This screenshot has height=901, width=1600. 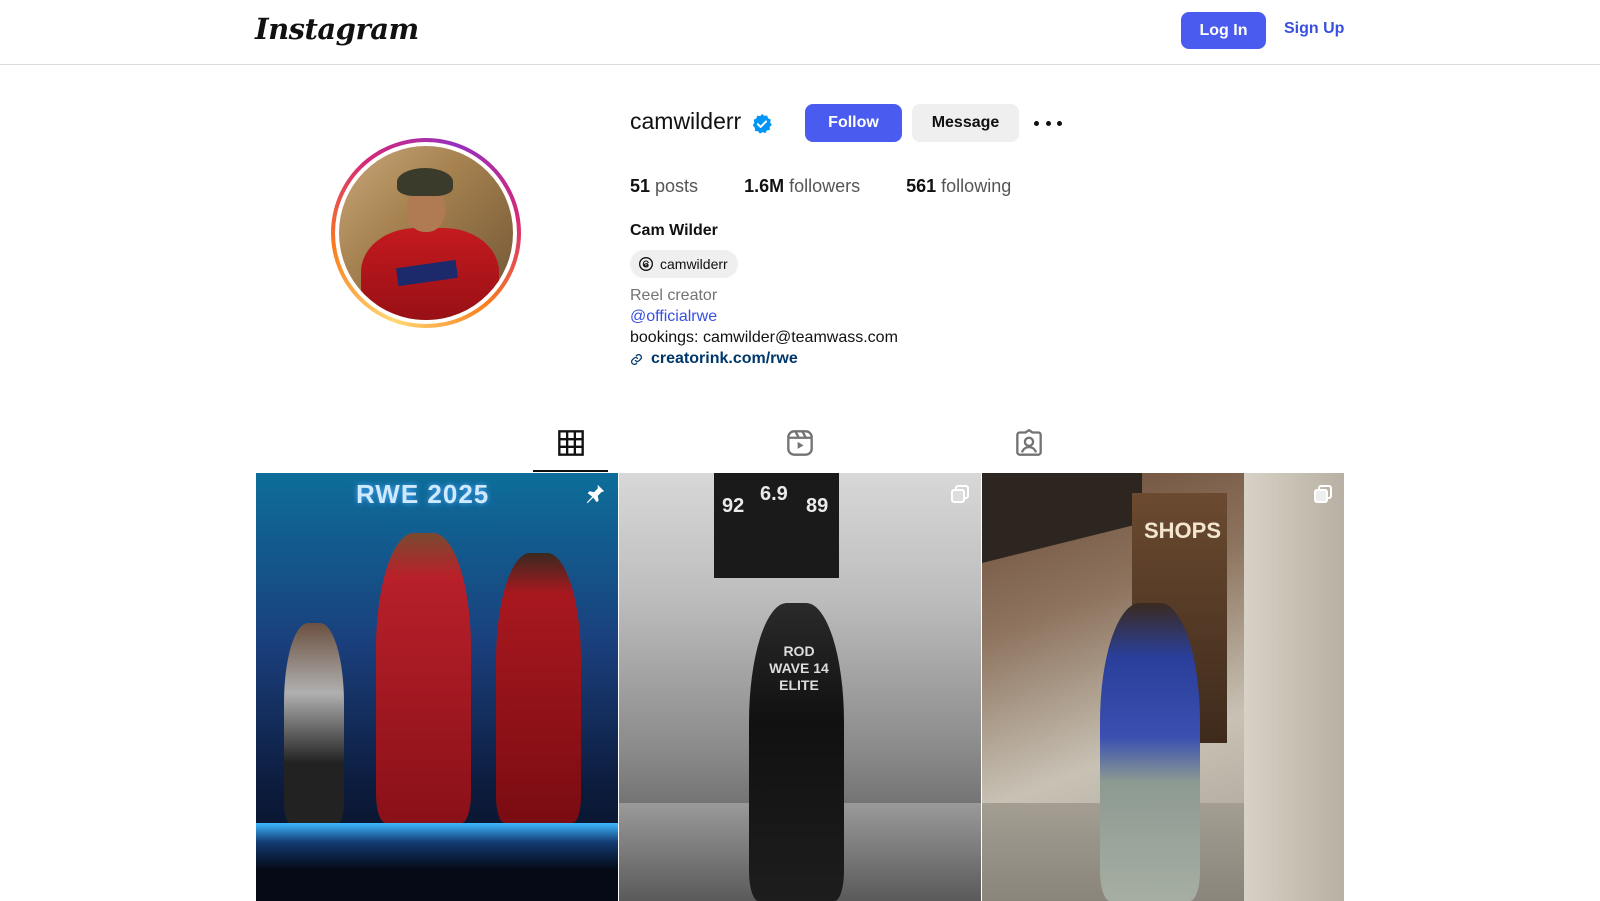 I want to click on instagram-logo: Instagram, so click(x=337, y=29).